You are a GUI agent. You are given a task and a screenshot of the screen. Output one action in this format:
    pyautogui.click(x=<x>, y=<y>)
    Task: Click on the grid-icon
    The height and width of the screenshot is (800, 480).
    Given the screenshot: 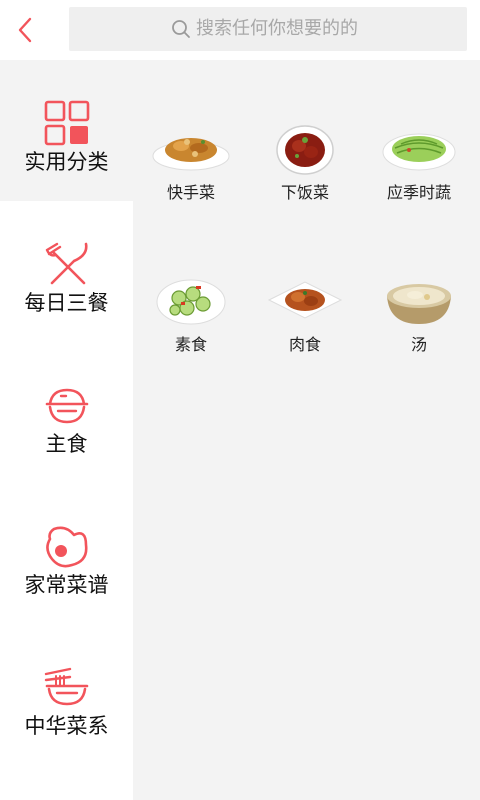 What is the action you would take?
    pyautogui.click(x=66, y=123)
    